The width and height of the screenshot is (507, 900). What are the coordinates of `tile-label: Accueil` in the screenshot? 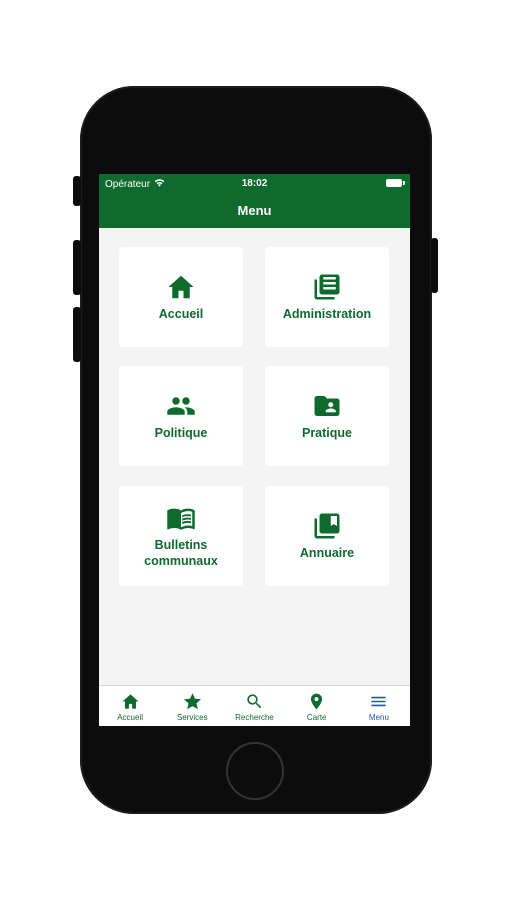 It's located at (181, 314).